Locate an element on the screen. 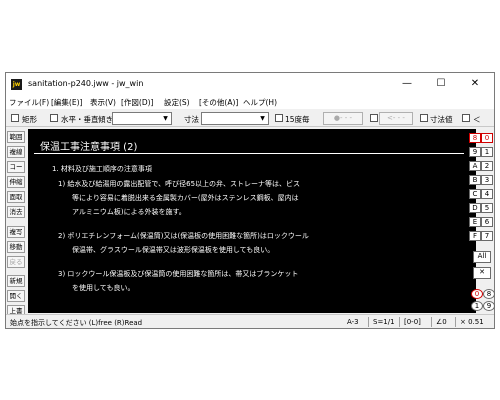  all-layers-button: All is located at coordinates (482, 257).